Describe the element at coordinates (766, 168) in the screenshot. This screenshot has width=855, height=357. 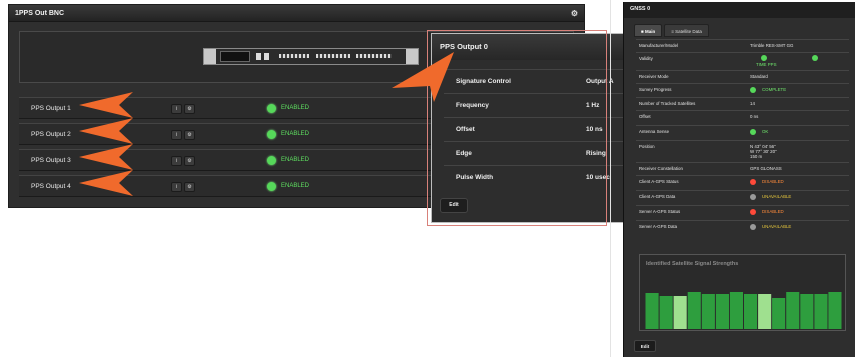
I see `gnss-value: GPS GLONASS` at that location.